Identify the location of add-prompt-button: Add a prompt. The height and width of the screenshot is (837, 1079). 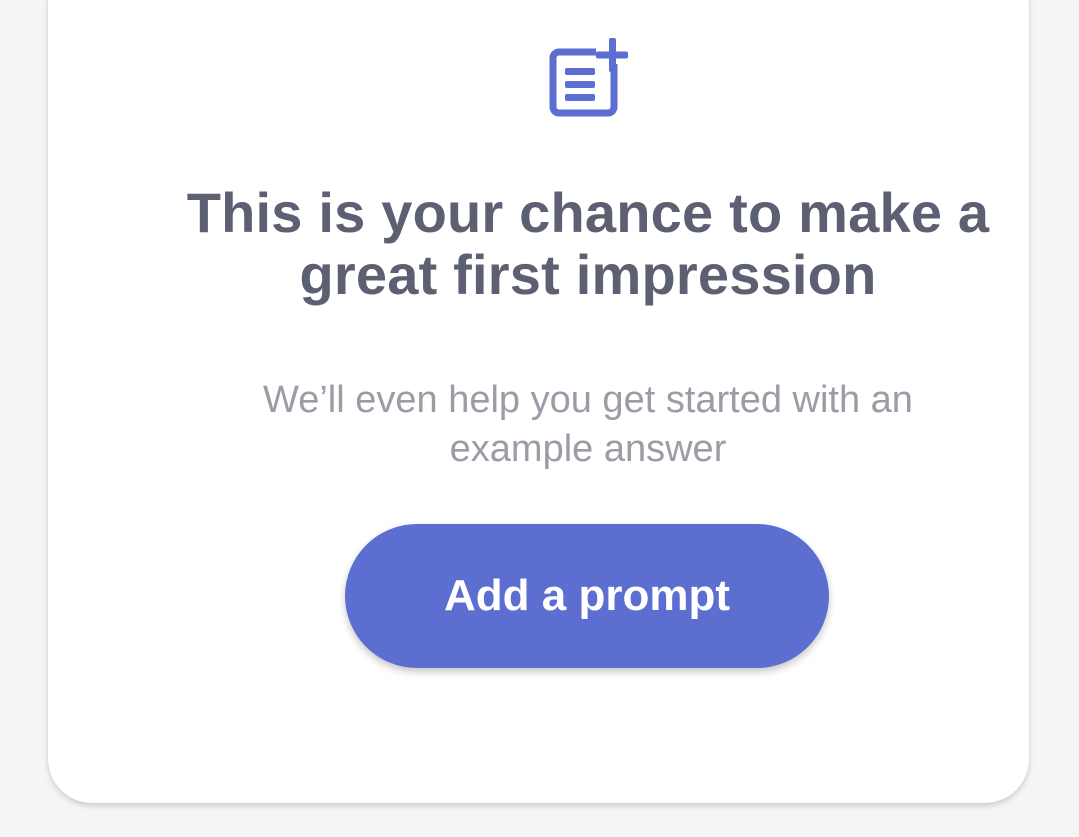
(587, 596).